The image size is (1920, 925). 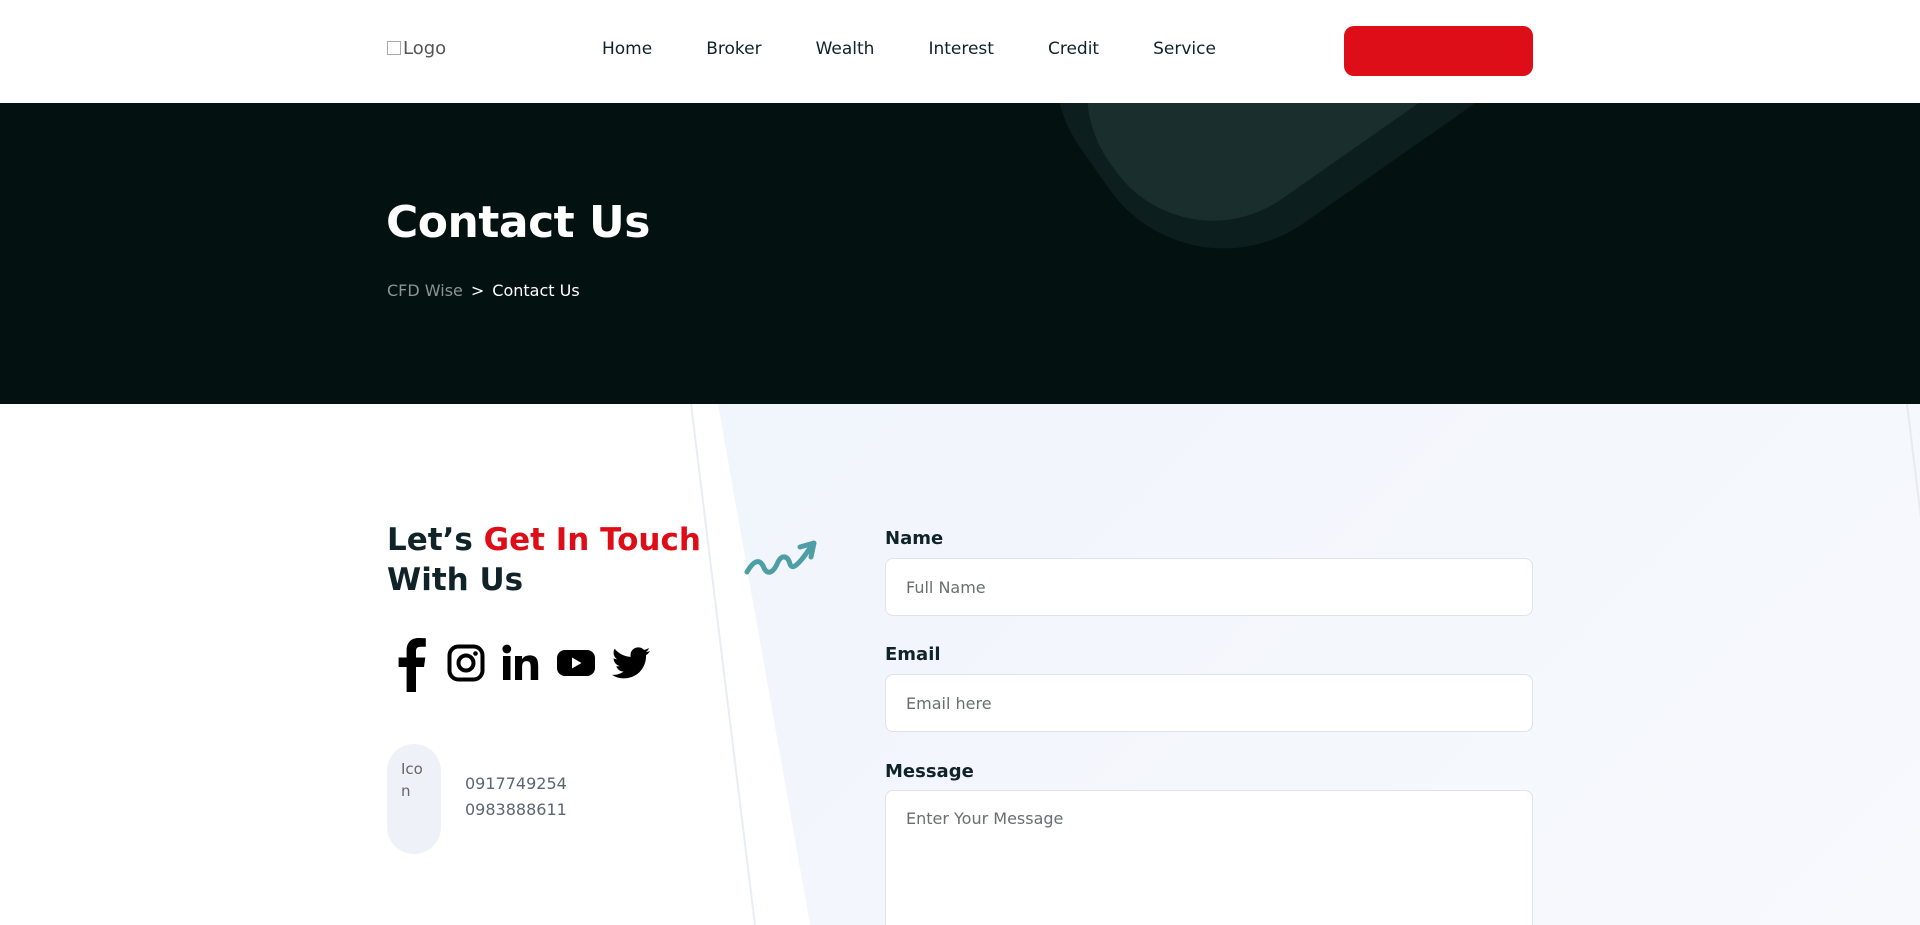 I want to click on heading-highlight: Get In Touch, so click(x=592, y=540).